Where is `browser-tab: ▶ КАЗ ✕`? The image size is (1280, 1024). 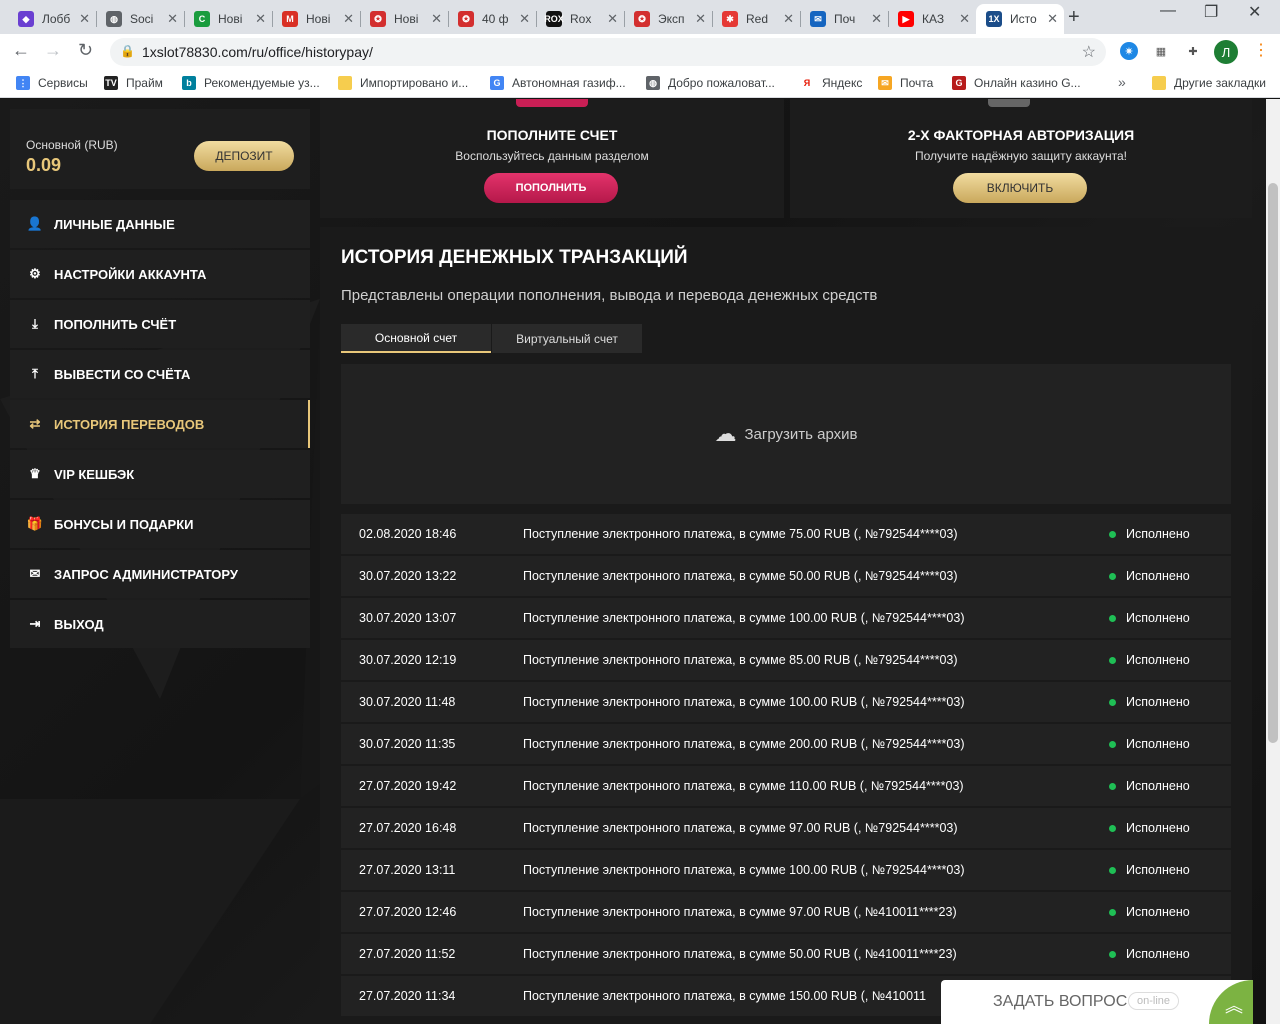 browser-tab: ▶ КАЗ ✕ is located at coordinates (932, 19).